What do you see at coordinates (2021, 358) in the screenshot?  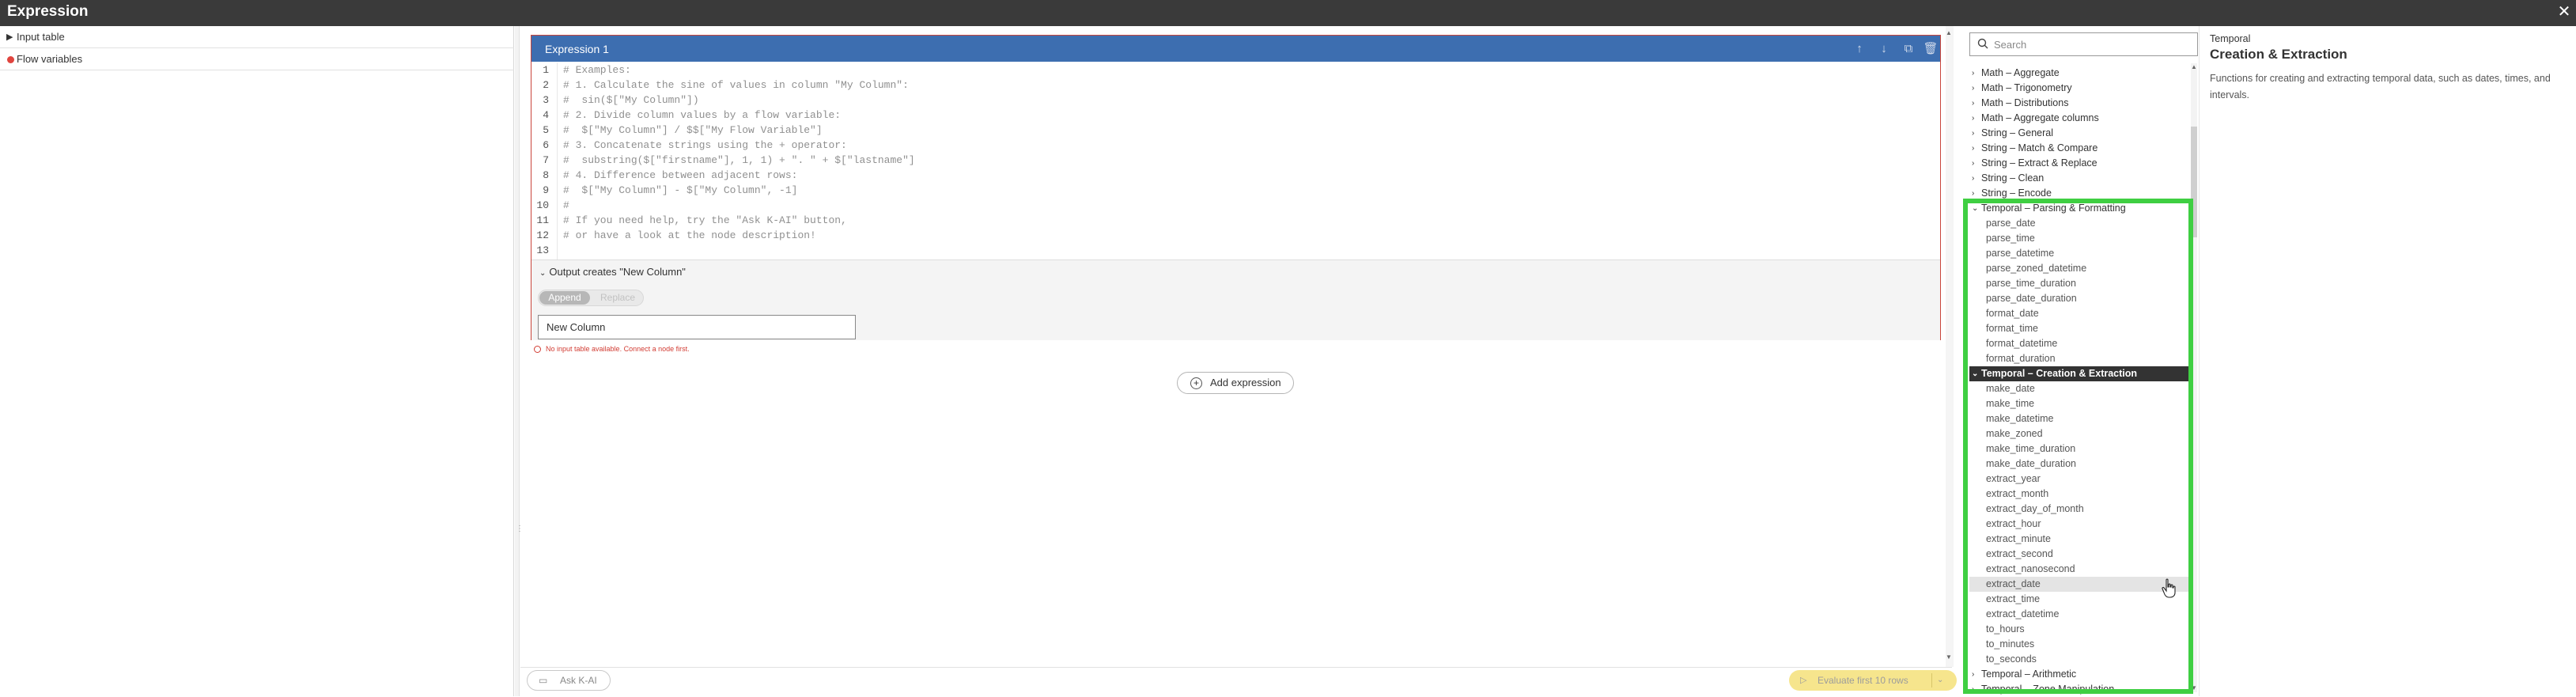 I see `function-label: format_duration` at bounding box center [2021, 358].